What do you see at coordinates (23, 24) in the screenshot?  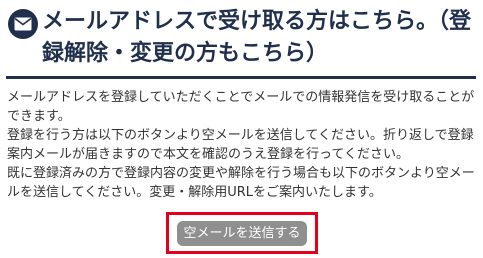 I see `envelope-icon` at bounding box center [23, 24].